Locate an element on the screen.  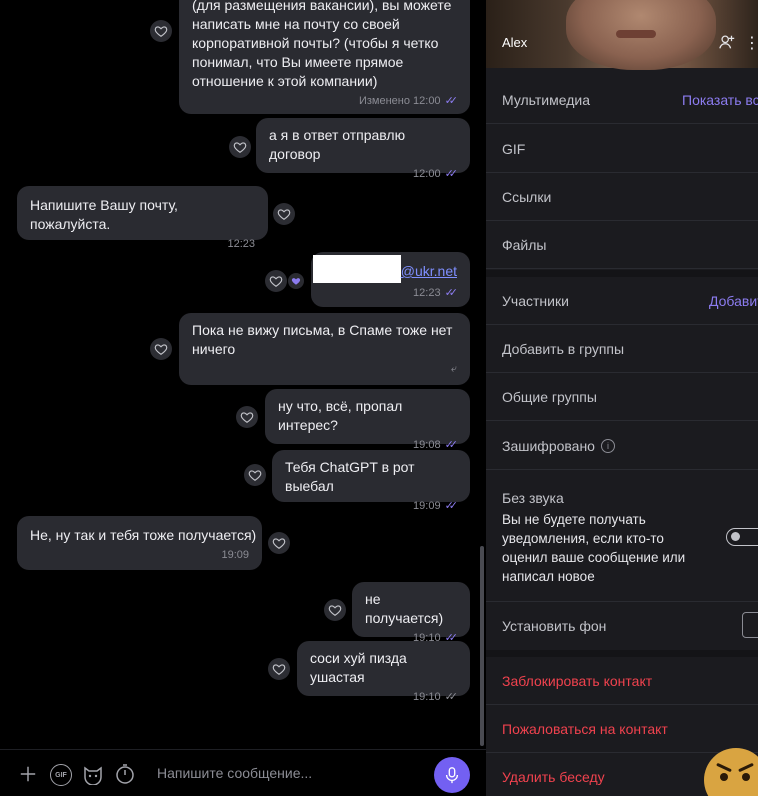
message-meta: 19:09 ✓✓ is located at coordinates (372, 506).